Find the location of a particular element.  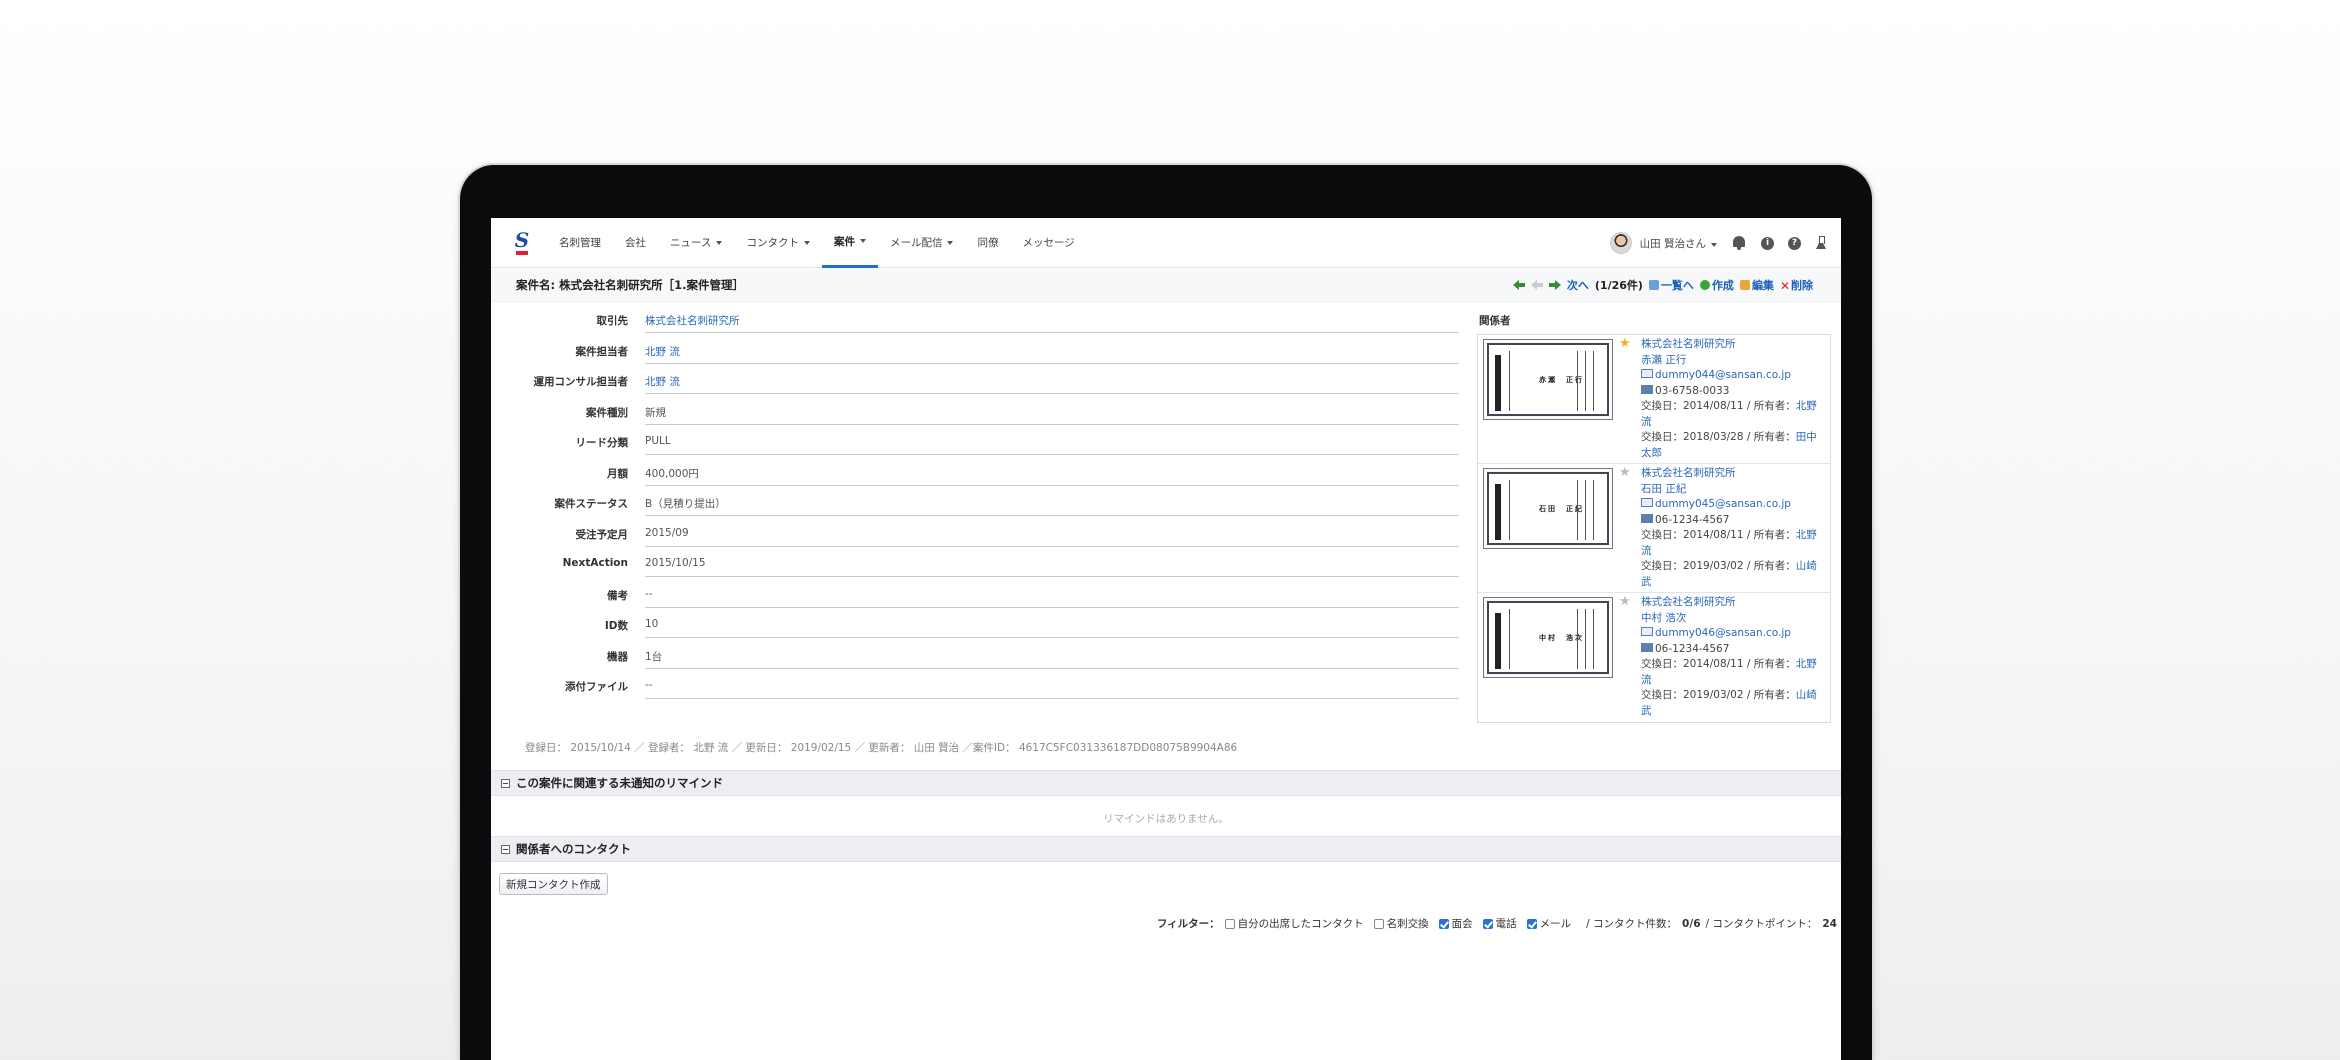

field-row: 受注予定月 2015/09 is located at coordinates (981, 532).